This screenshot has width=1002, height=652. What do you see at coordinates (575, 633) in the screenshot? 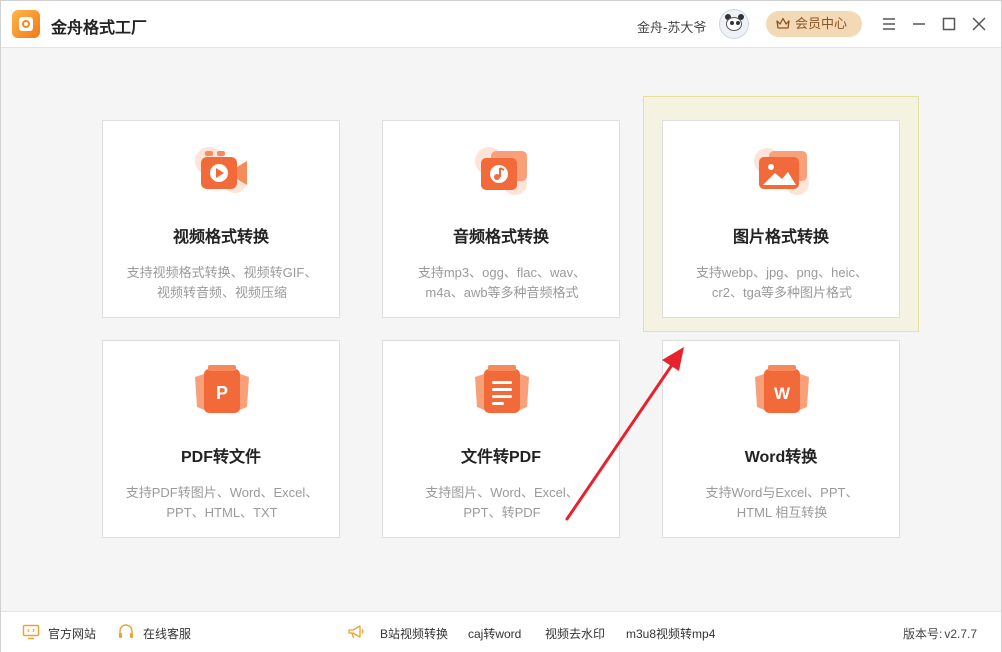
I see `remove-watermark-link: 视频去水印` at bounding box center [575, 633].